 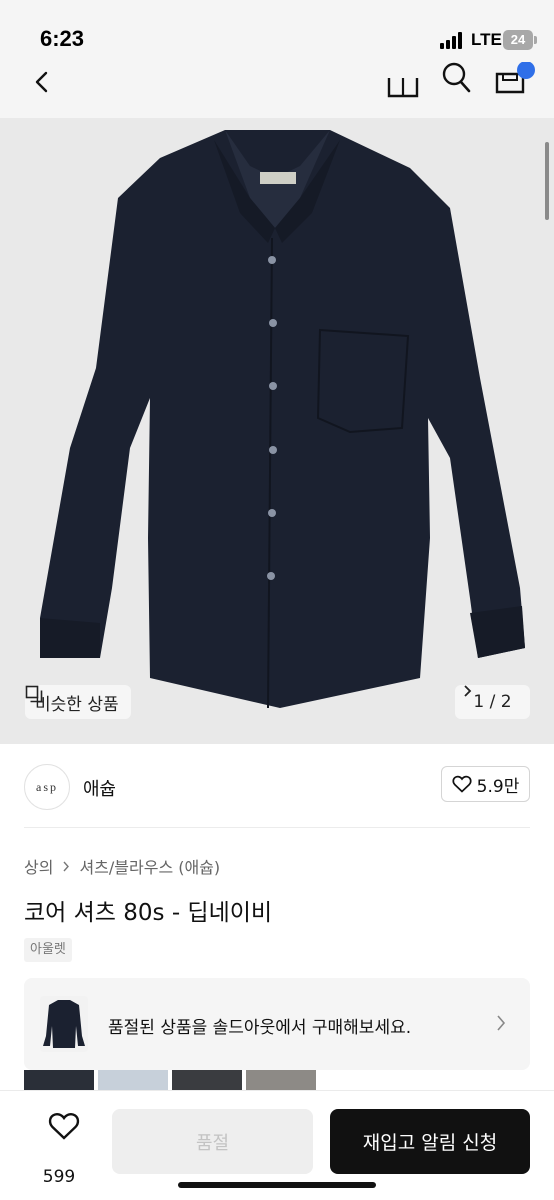 I want to click on similar-label: 비슷한 상품, so click(x=77, y=704).